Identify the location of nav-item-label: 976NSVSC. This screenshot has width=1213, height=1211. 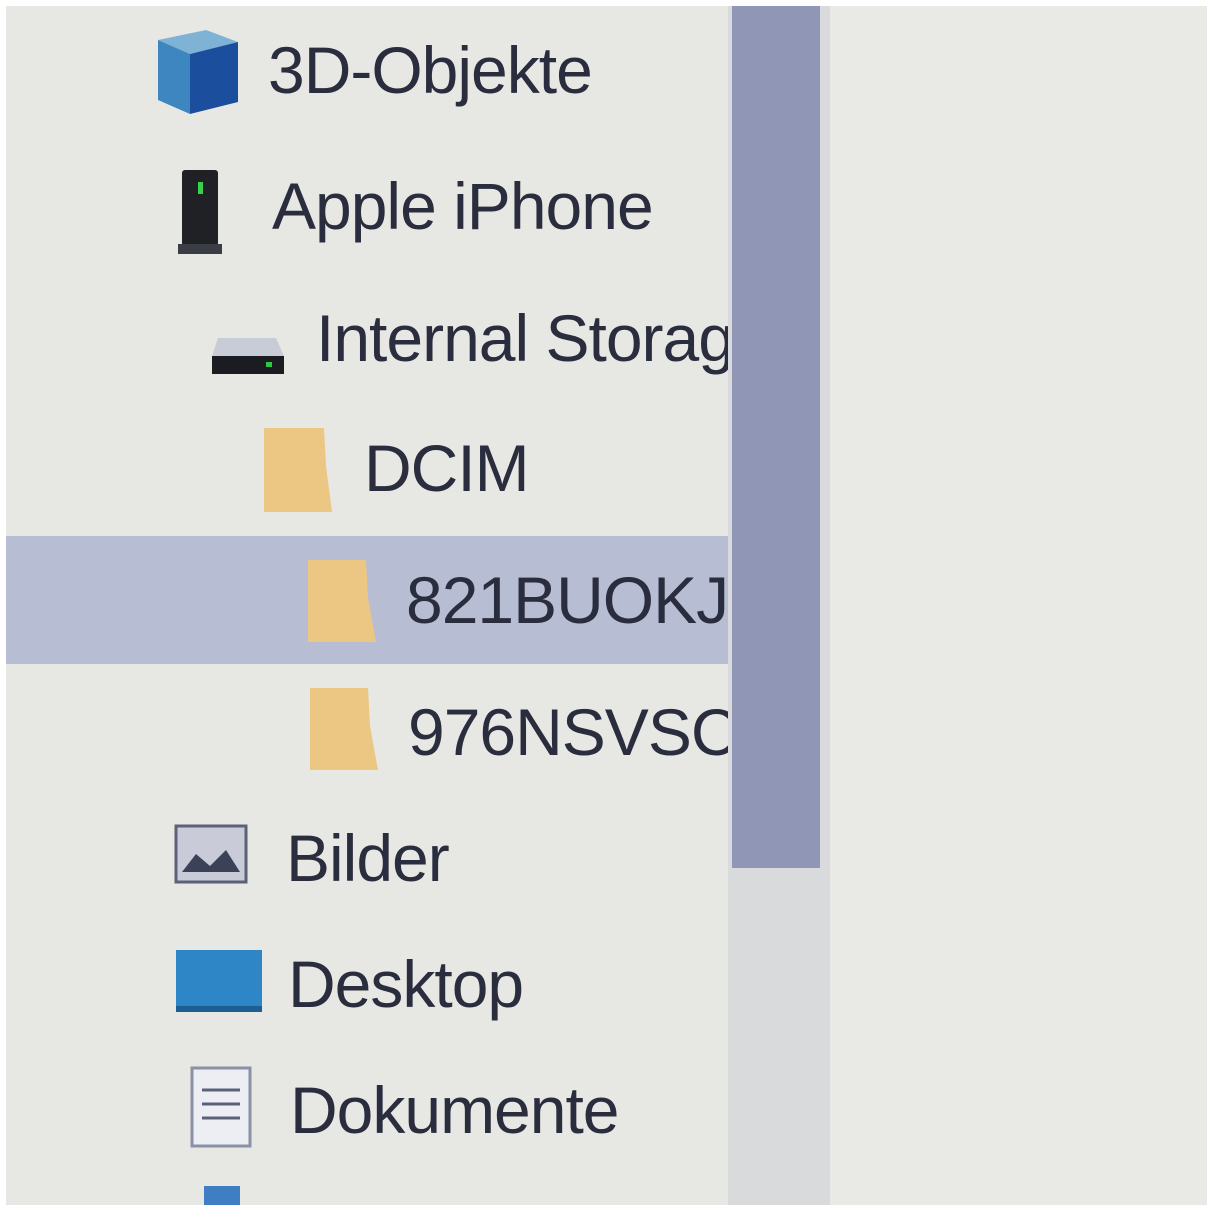
(568, 732).